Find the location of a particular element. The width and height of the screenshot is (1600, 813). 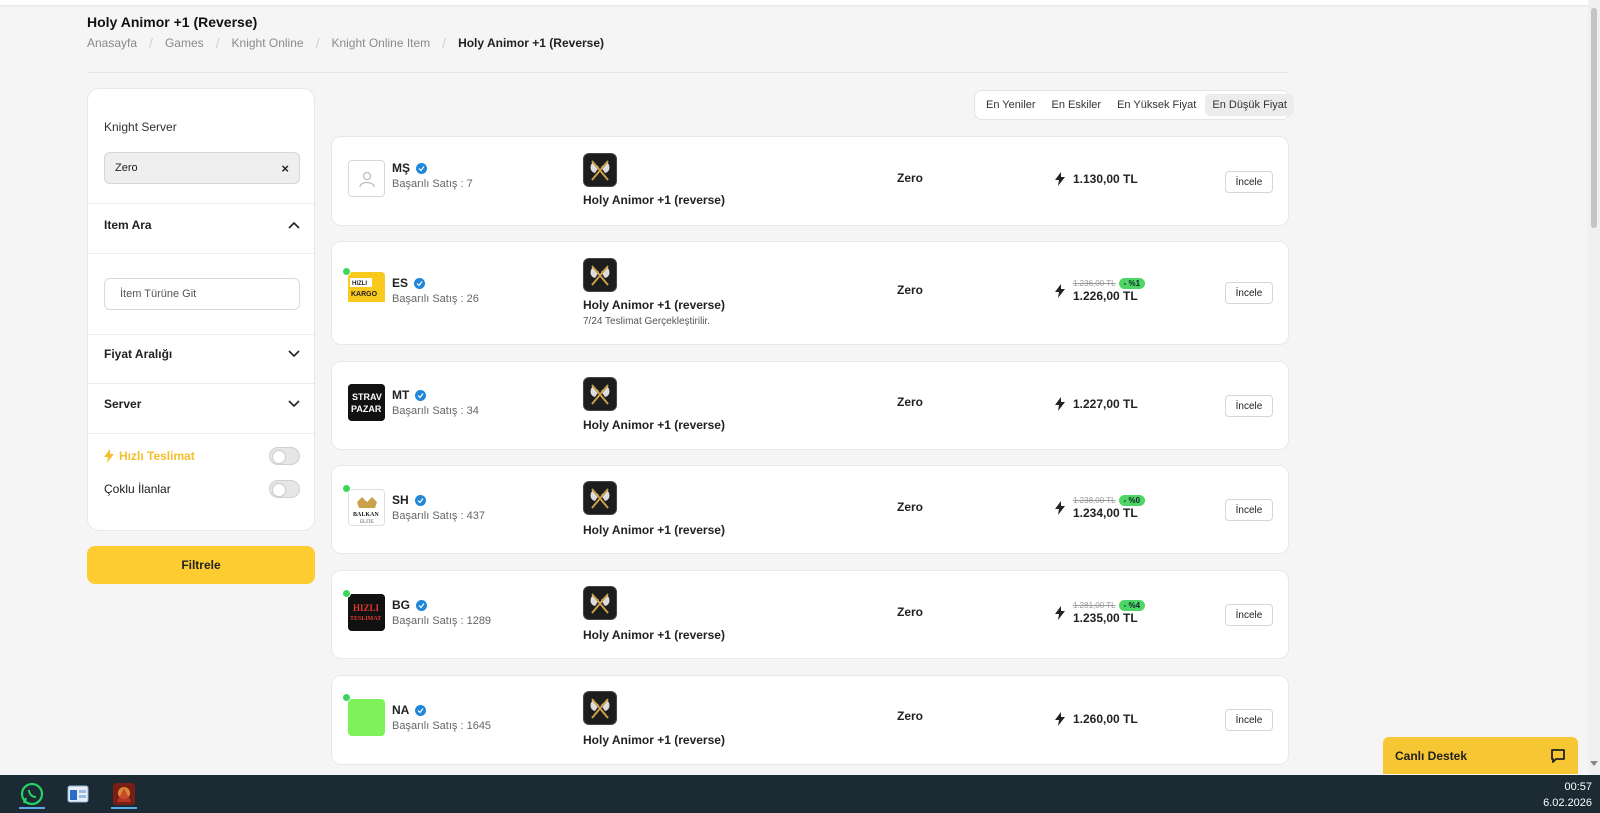

fast-delivery-label: Hızlı Teslimat is located at coordinates (157, 456).